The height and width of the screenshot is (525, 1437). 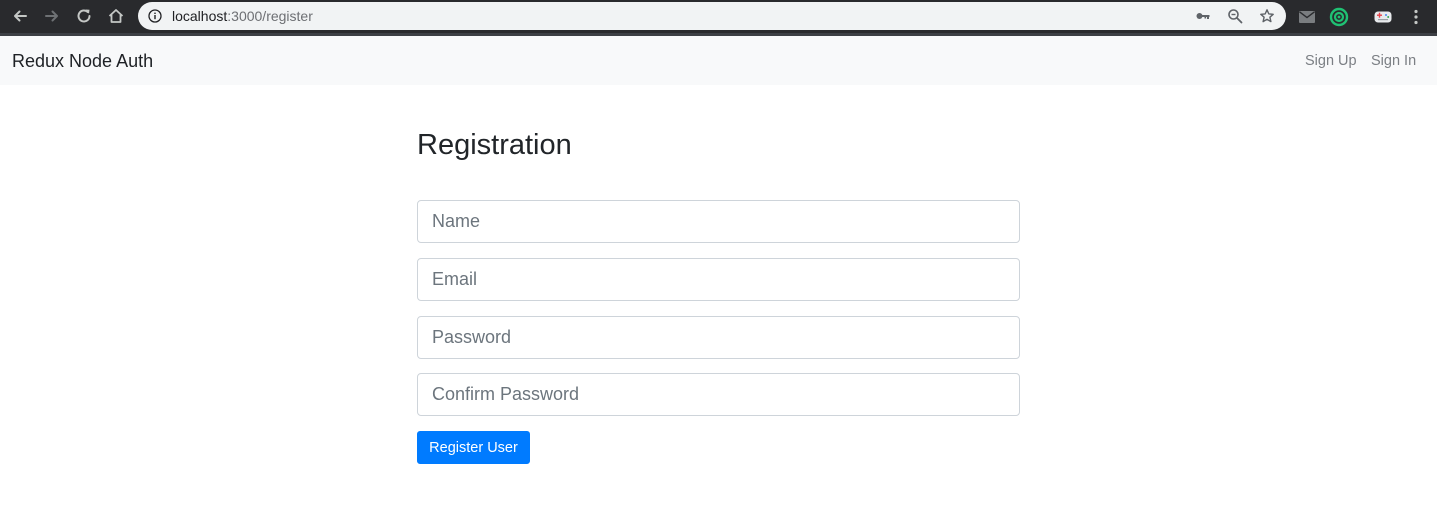 What do you see at coordinates (1383, 17) in the screenshot?
I see `gamepad-icon` at bounding box center [1383, 17].